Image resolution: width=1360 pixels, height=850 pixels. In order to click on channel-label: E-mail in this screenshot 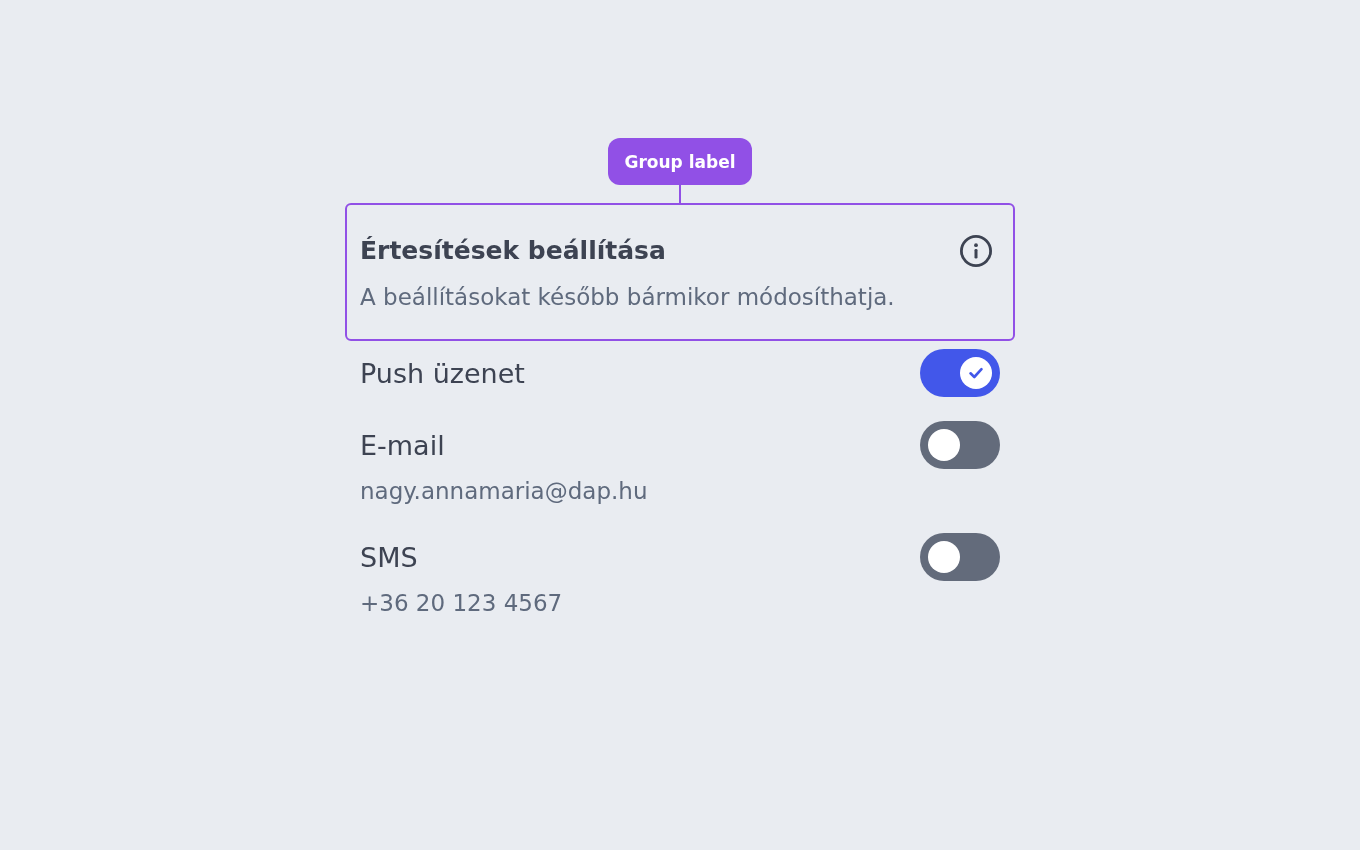, I will do `click(402, 445)`.